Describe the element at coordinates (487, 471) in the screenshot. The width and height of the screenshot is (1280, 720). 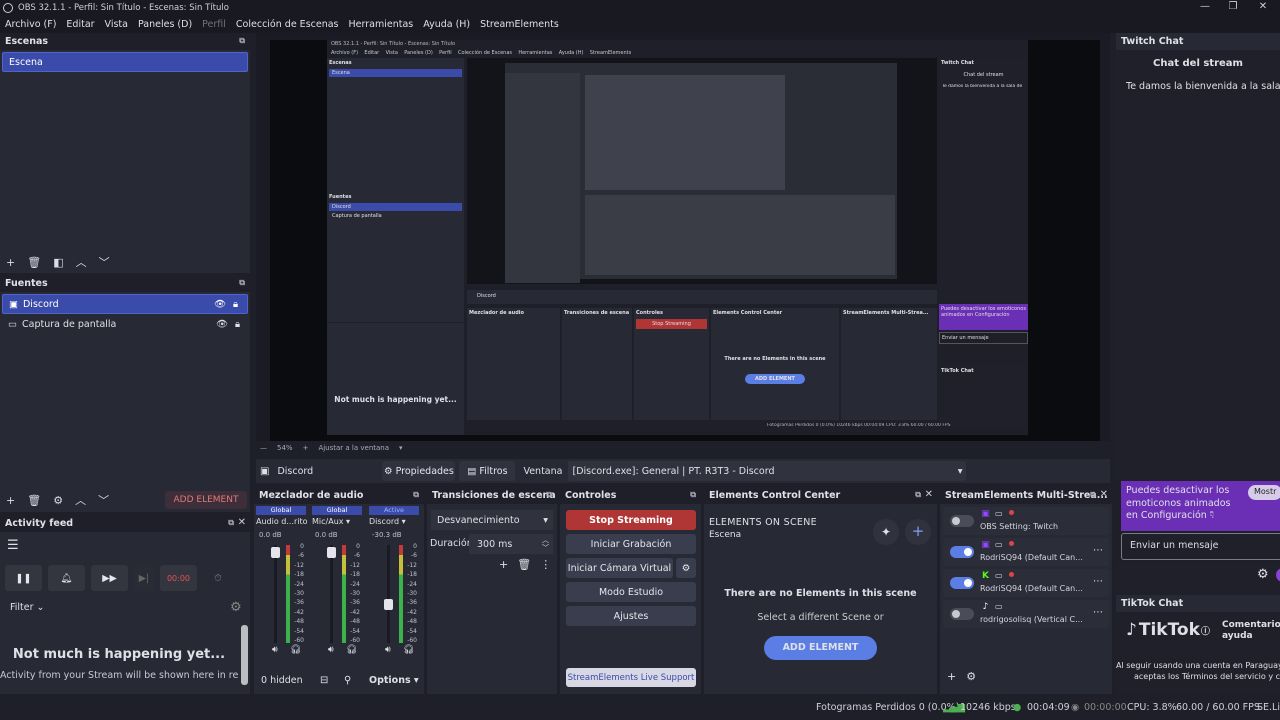
I see `filters-button: ▤ Filtros` at that location.